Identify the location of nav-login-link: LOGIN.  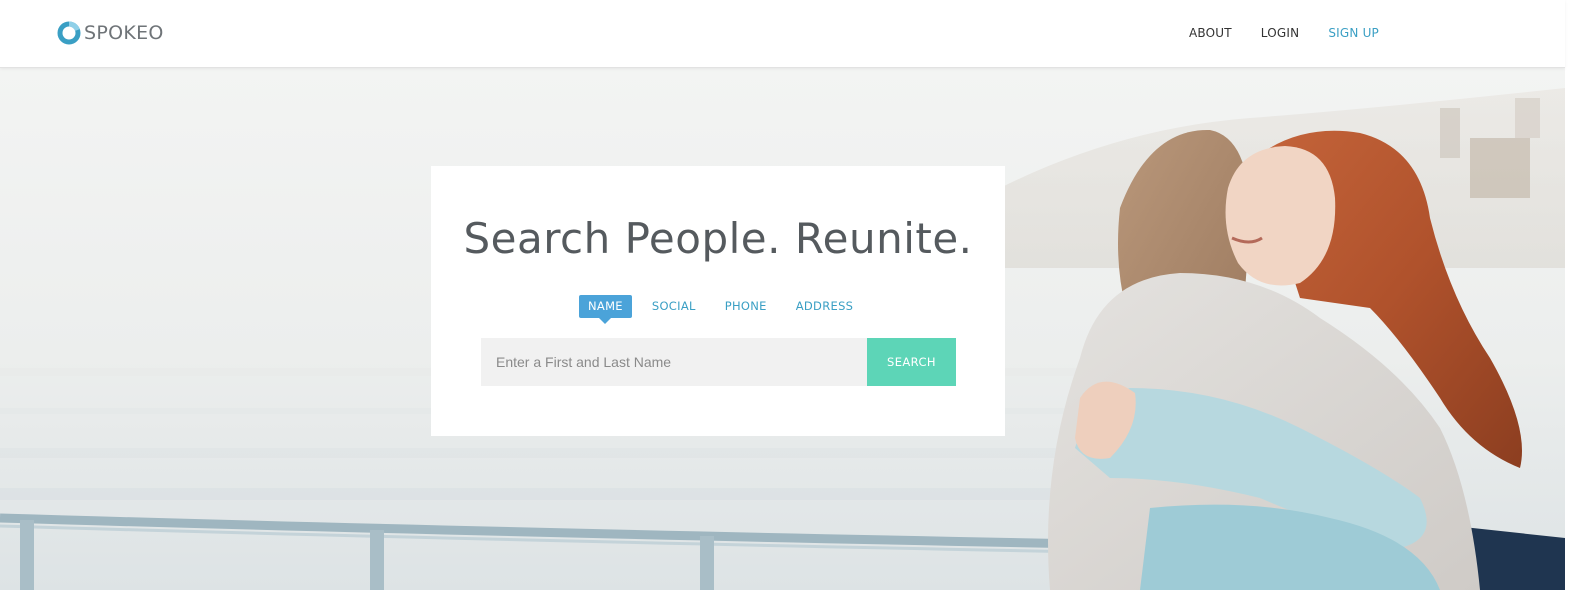
(1280, 33).